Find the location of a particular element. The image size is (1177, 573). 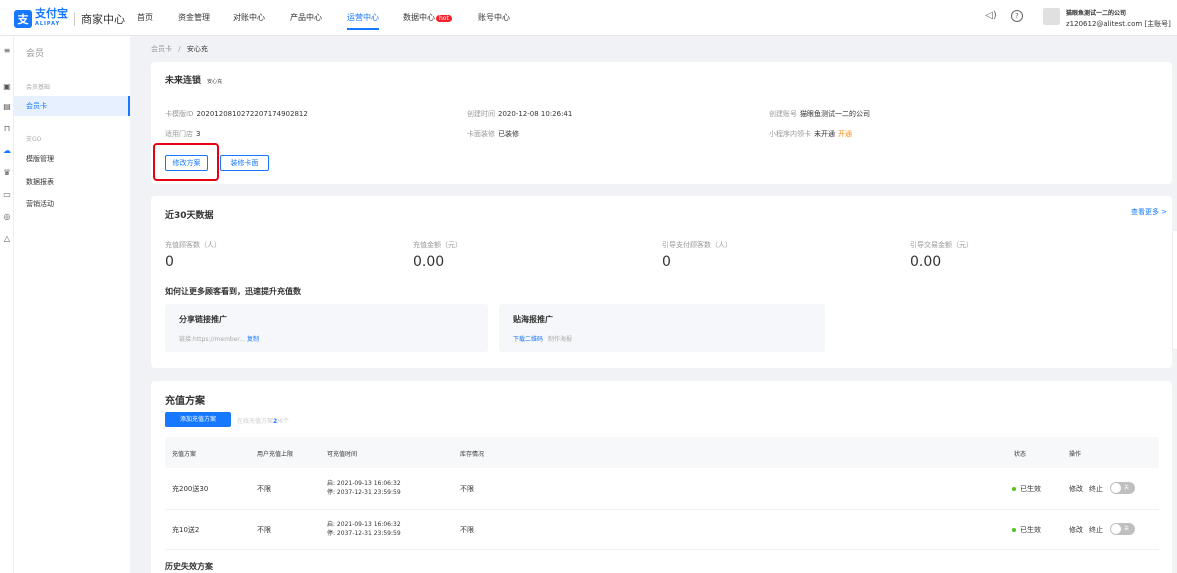

stores-row: 适用门店 3 is located at coordinates (182, 134).